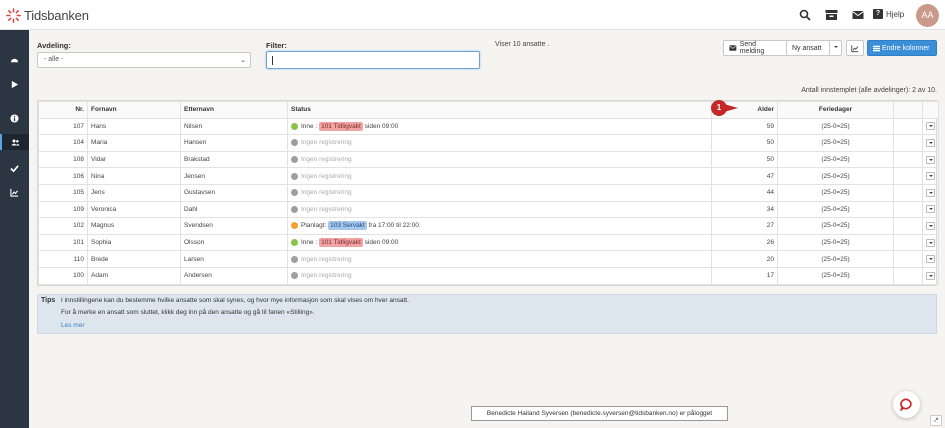 This screenshot has width=945, height=428. I want to click on inbox-icon, so click(831, 15).